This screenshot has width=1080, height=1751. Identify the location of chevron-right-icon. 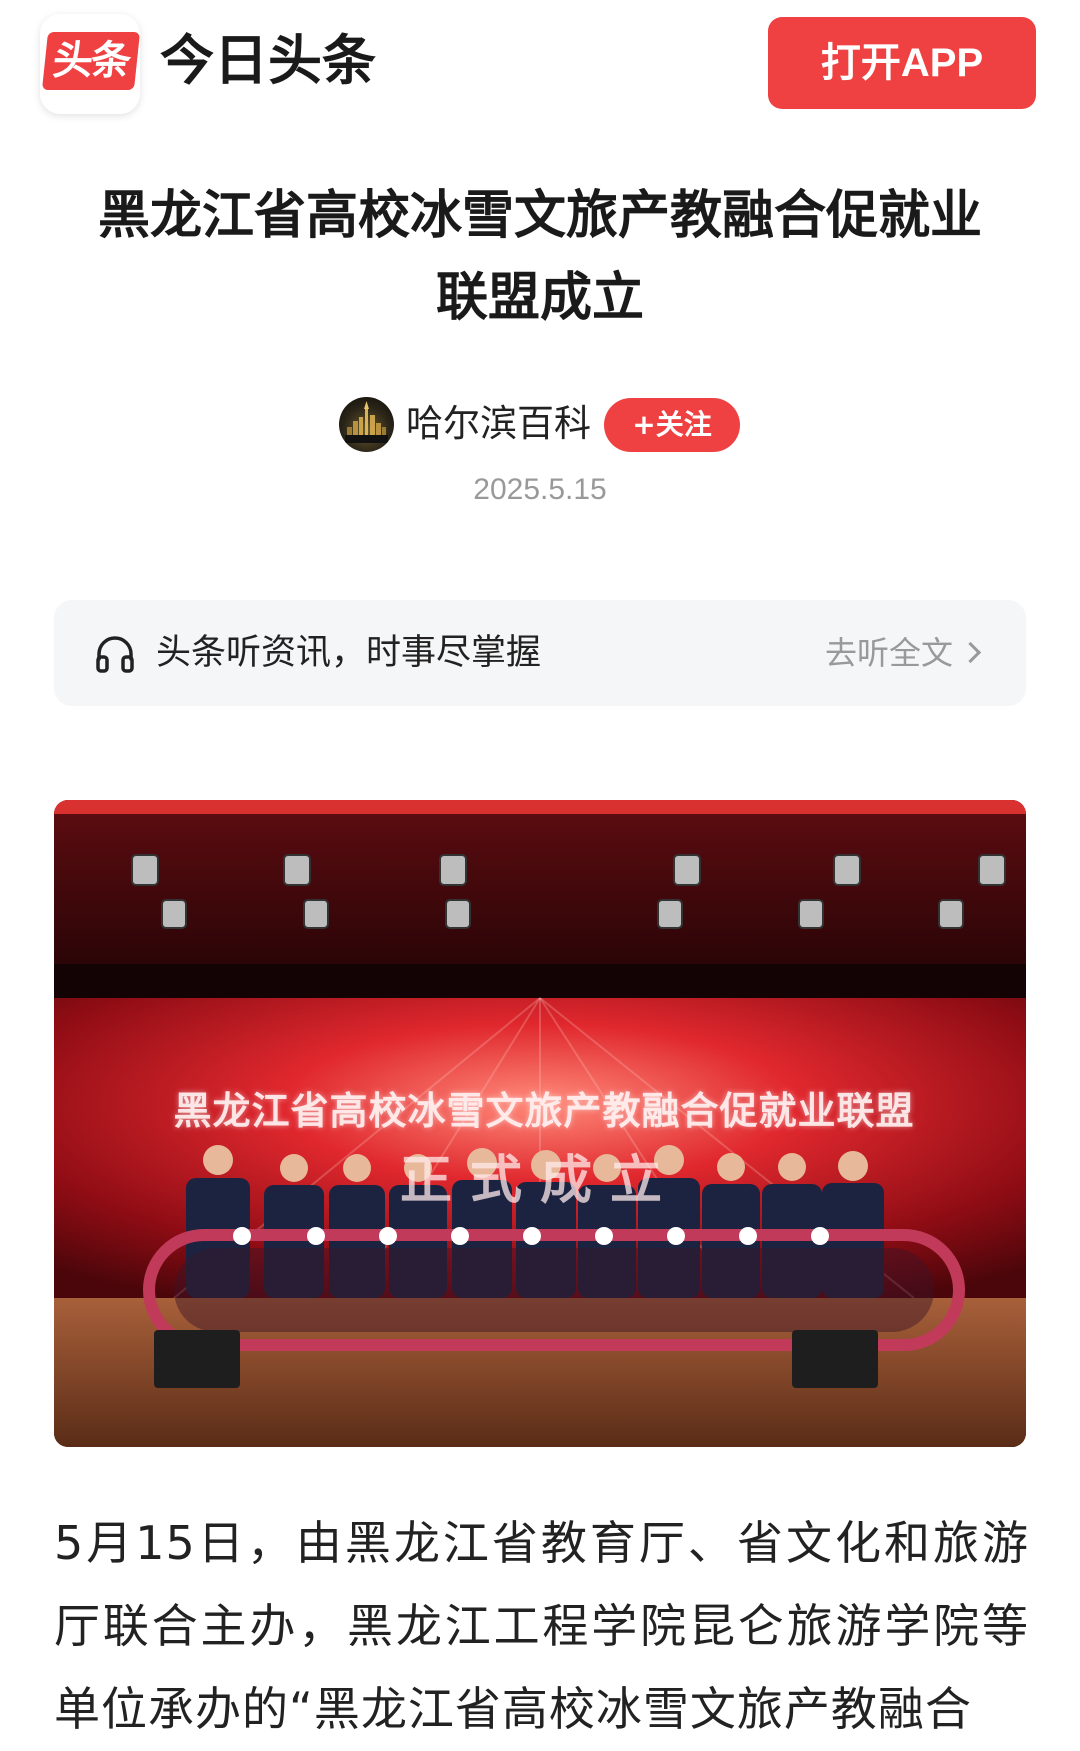
(970, 652).